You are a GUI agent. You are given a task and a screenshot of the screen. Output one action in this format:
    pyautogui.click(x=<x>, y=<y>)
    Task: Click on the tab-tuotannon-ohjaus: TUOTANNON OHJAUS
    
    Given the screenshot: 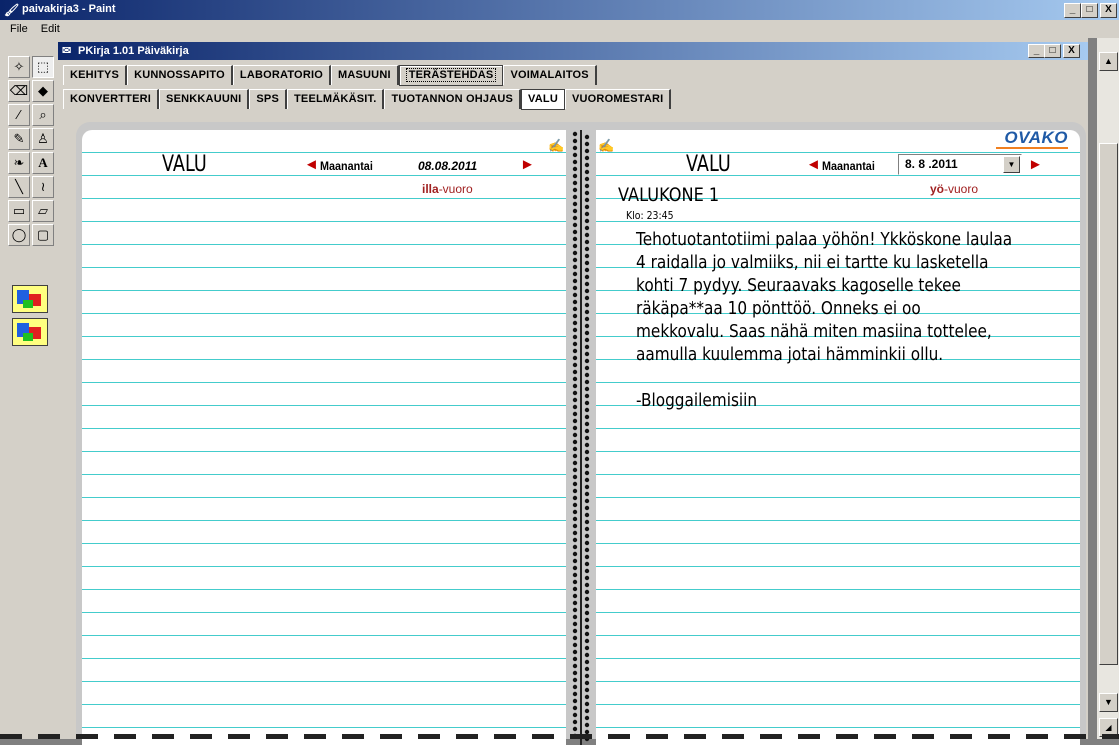 What is the action you would take?
    pyautogui.click(x=453, y=99)
    